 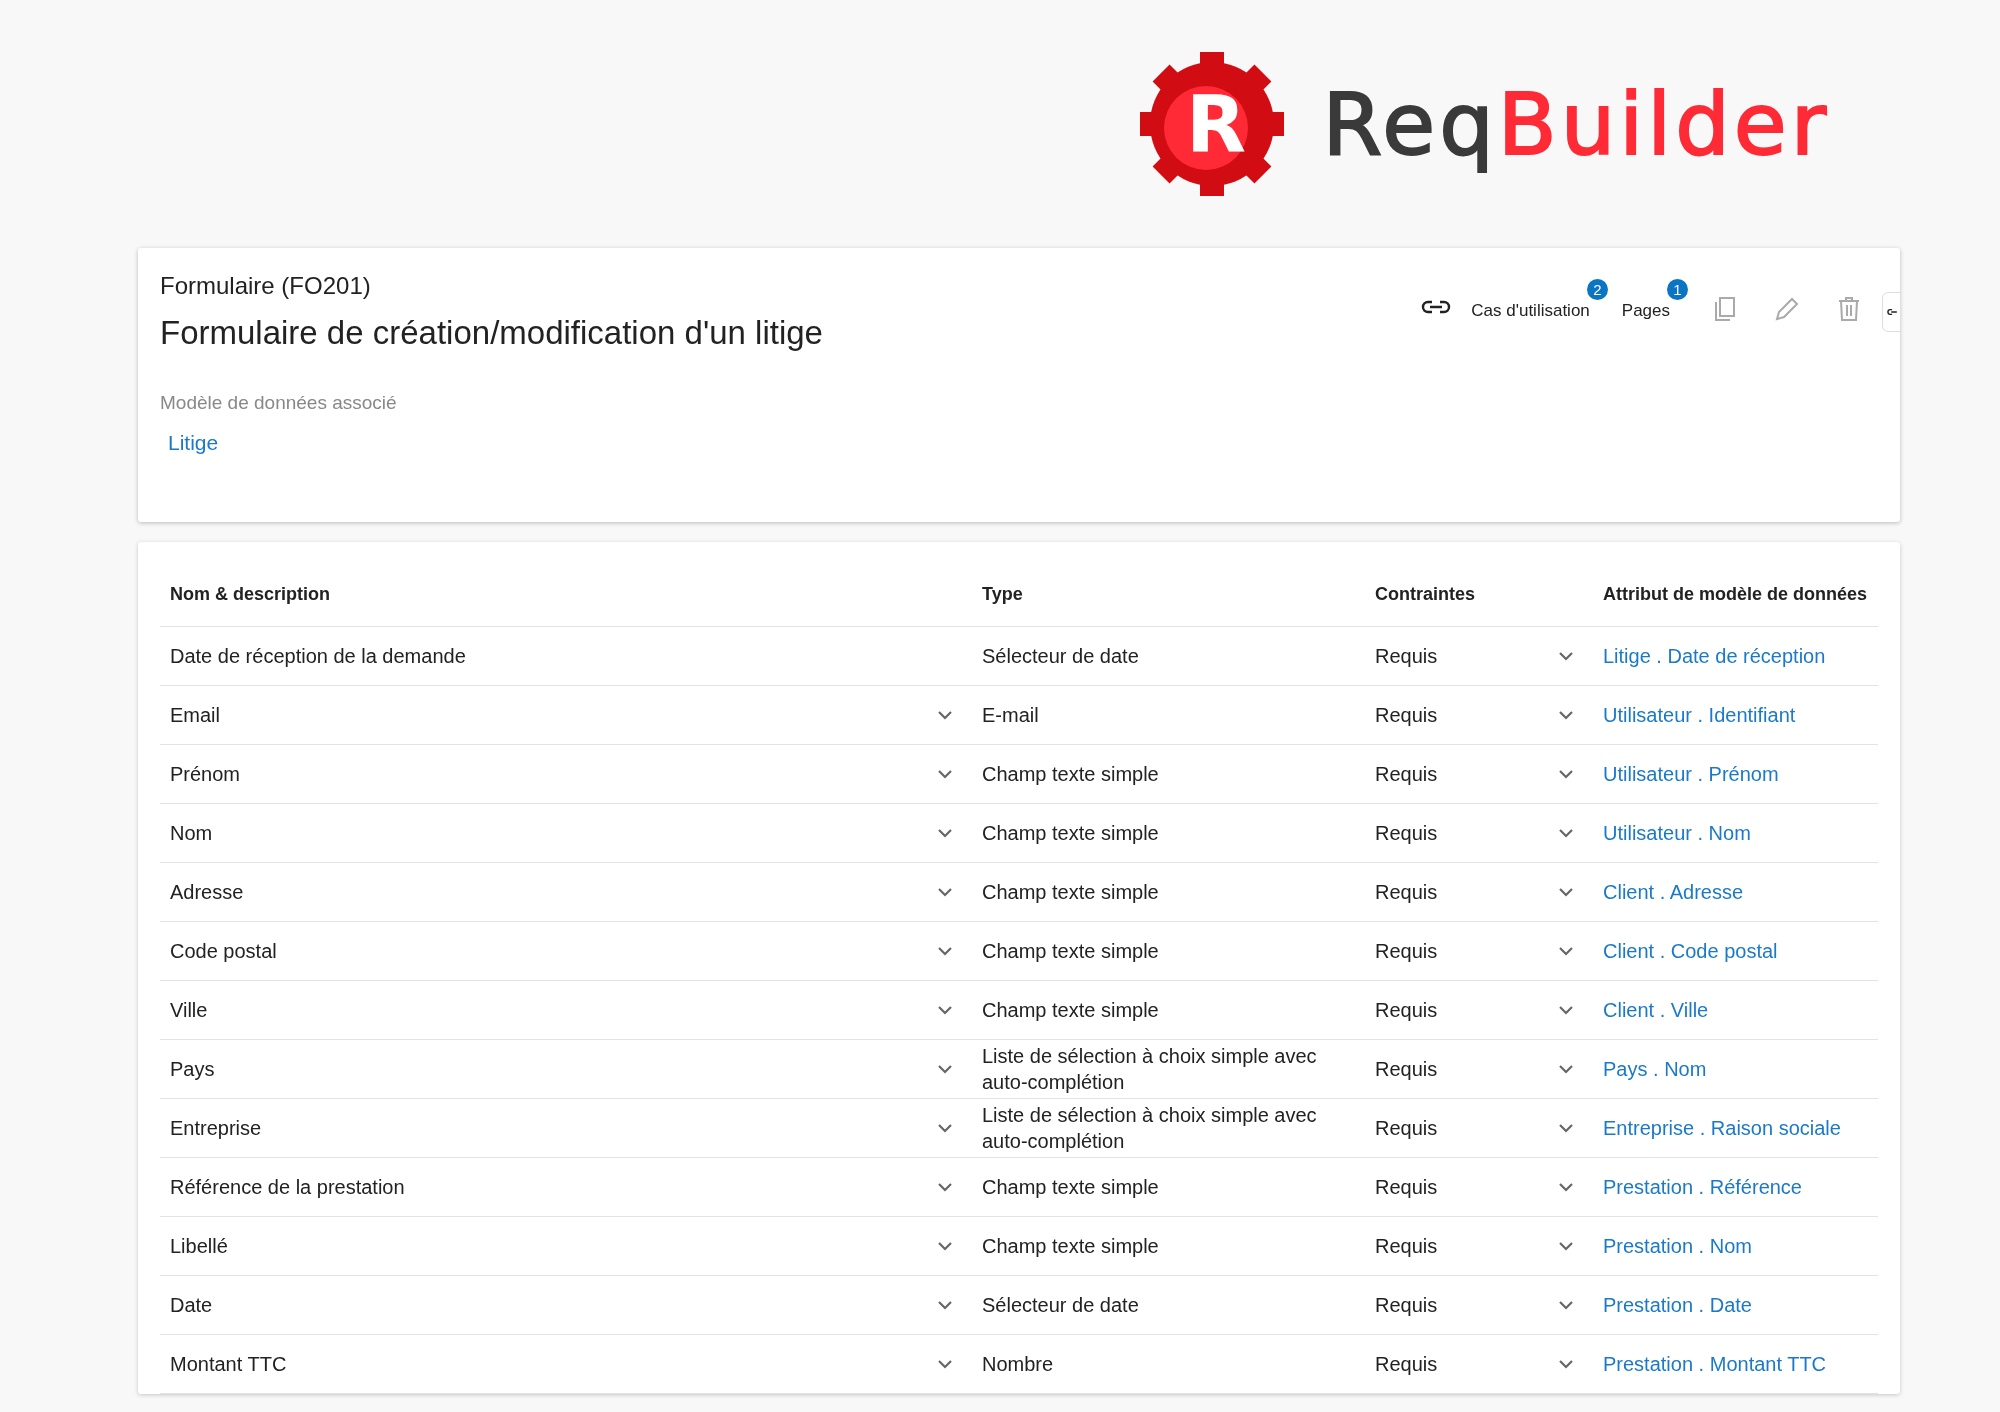 What do you see at coordinates (223, 951) in the screenshot?
I see `field-name: Code postal` at bounding box center [223, 951].